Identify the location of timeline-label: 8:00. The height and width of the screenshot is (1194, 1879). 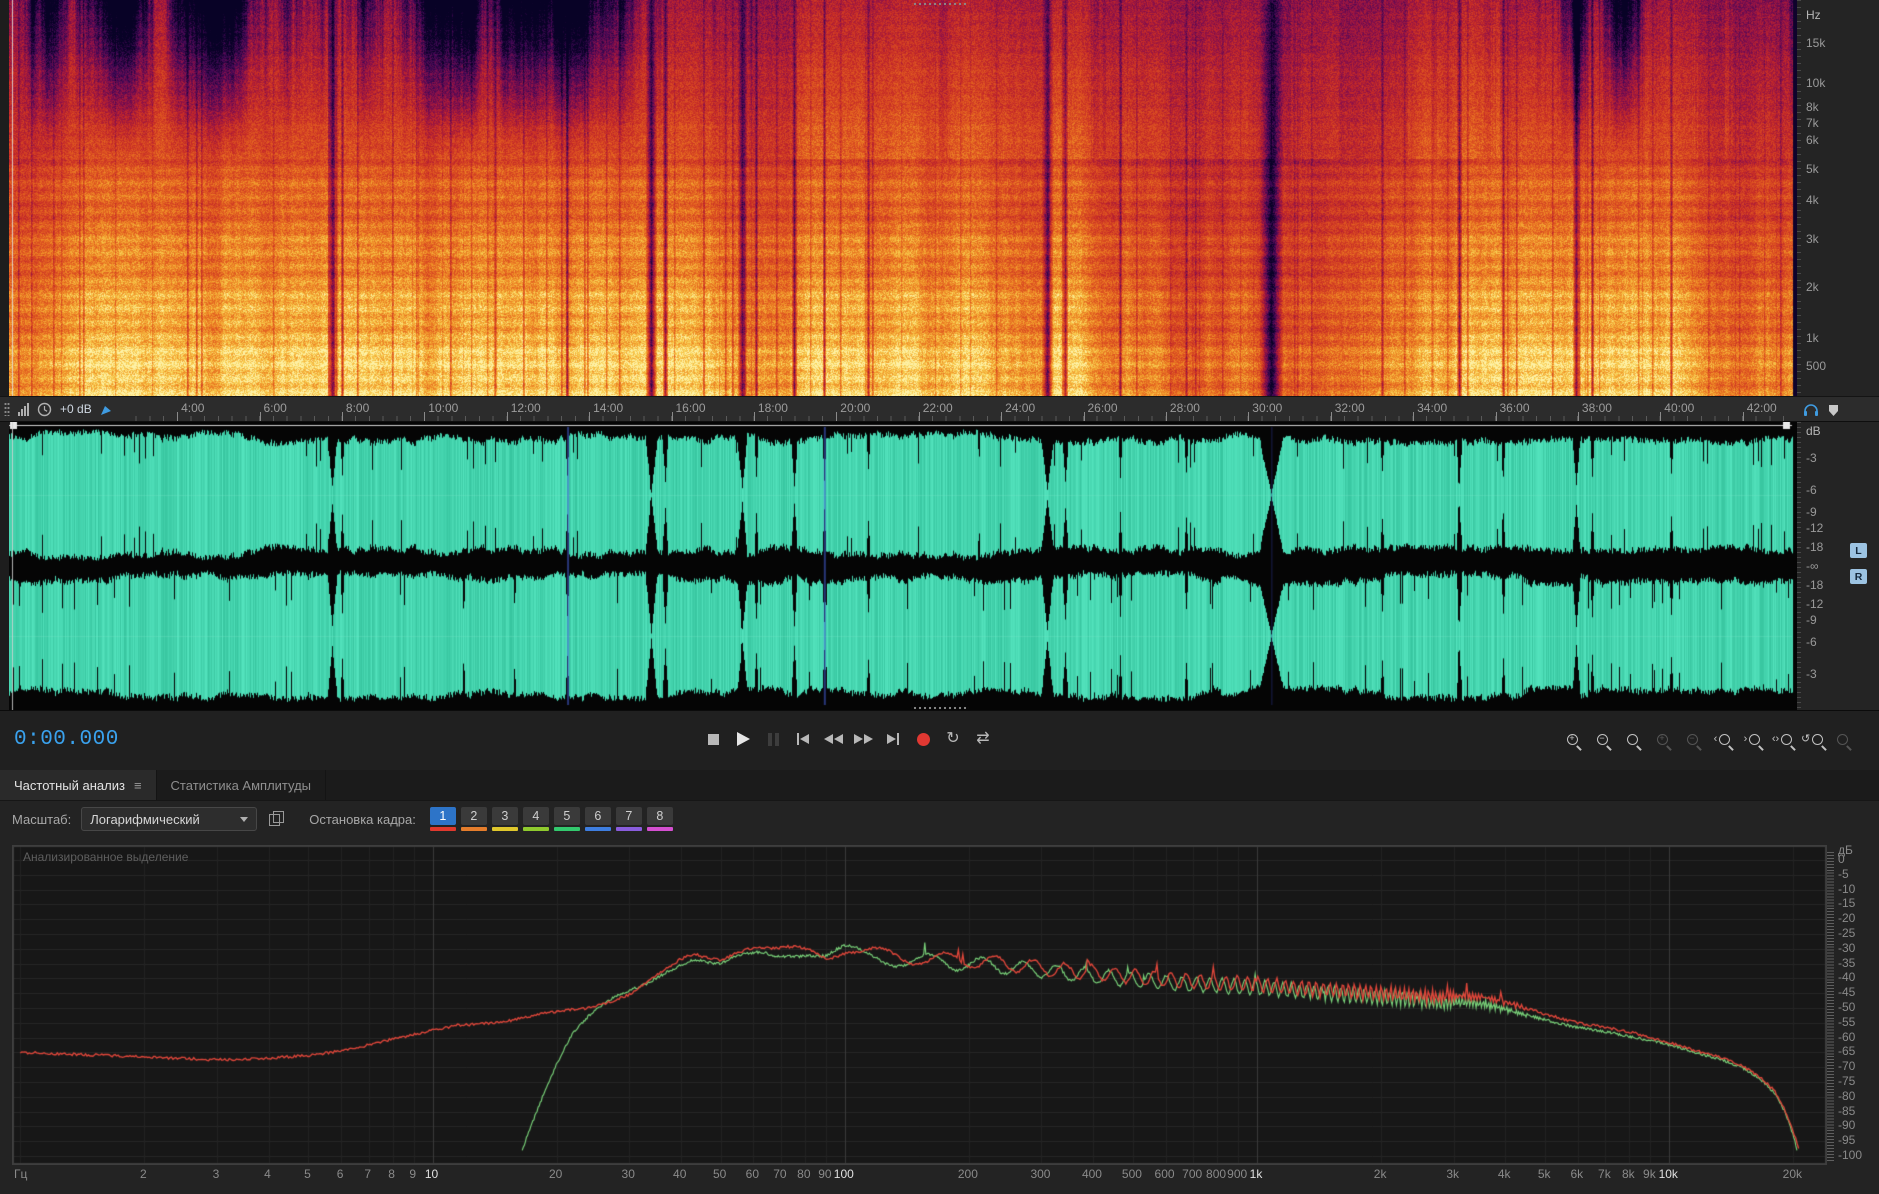
(357, 408).